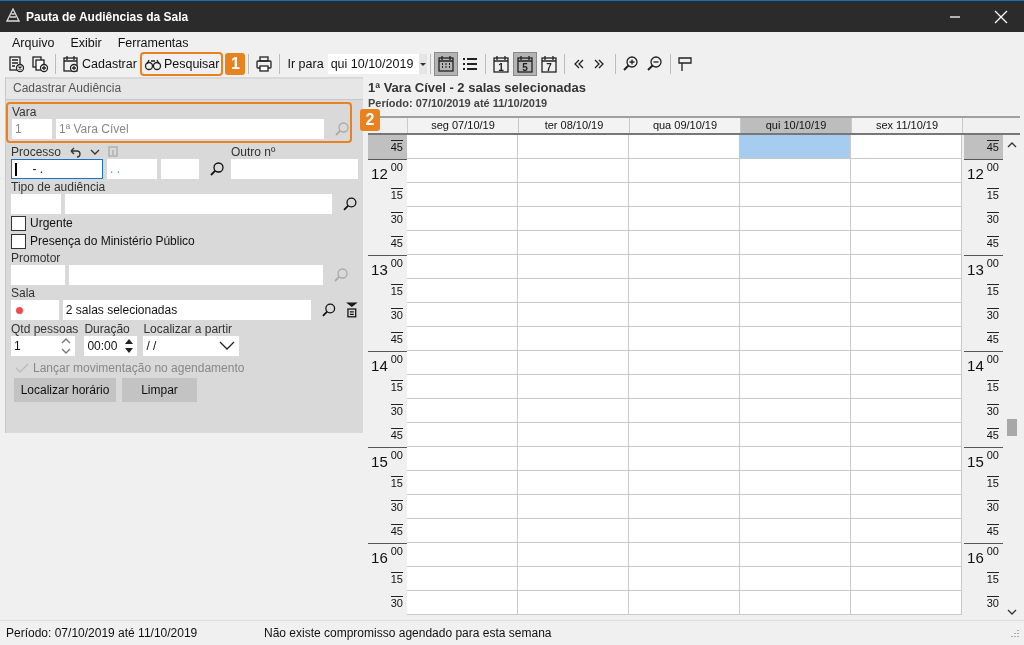 Image resolution: width=1024 pixels, height=645 pixels. Describe the element at coordinates (153, 43) in the screenshot. I see `menu-item: Ferramentas` at that location.